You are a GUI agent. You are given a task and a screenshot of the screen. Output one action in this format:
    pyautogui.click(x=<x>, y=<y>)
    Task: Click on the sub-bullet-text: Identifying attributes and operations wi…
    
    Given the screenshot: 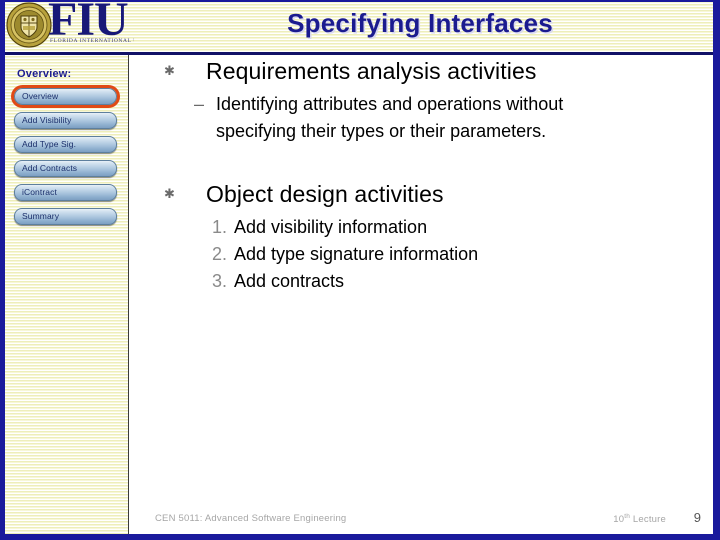 What is the action you would take?
    pyautogui.click(x=390, y=117)
    